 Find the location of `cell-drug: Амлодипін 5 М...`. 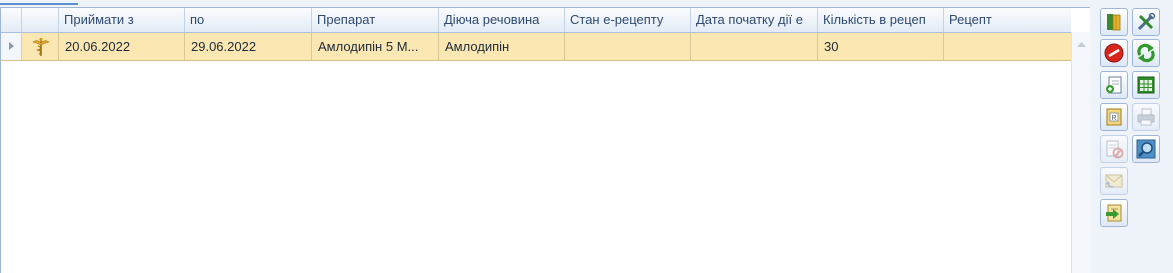

cell-drug: Амлодипін 5 М... is located at coordinates (375, 46).